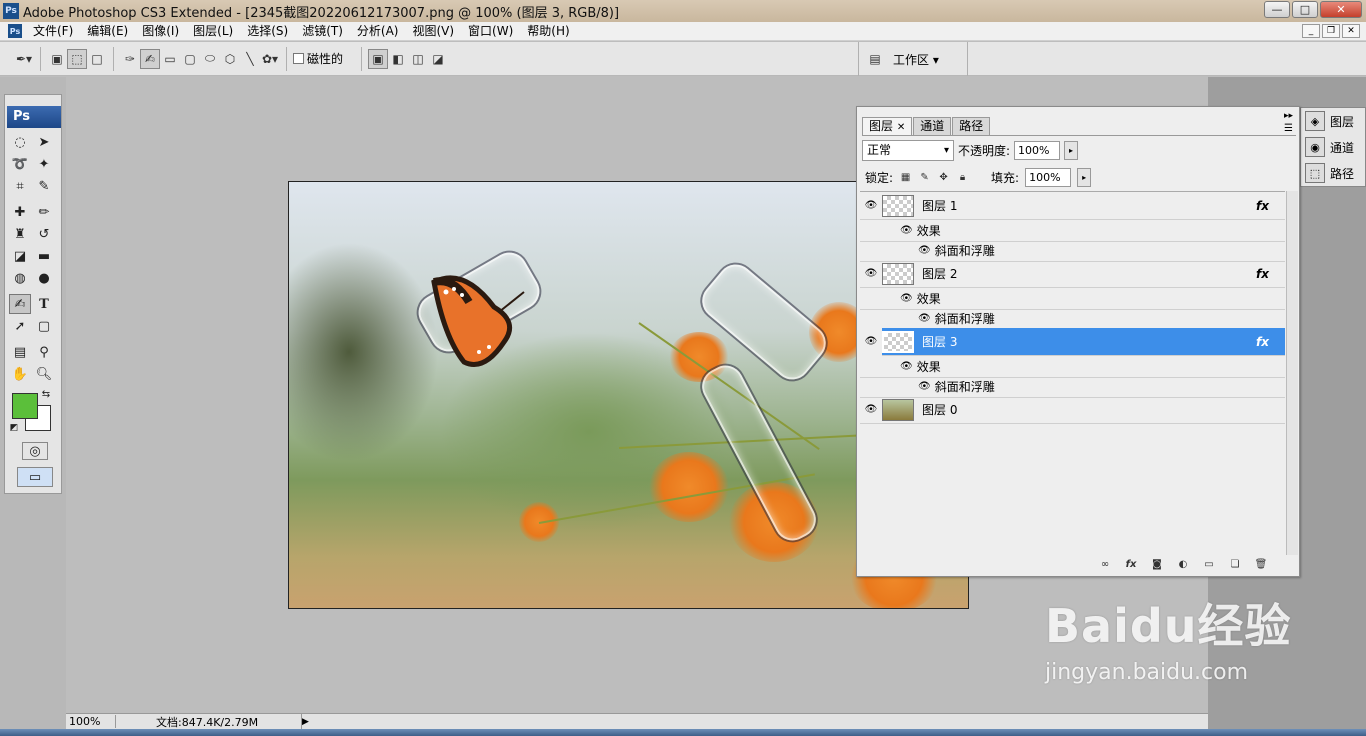  Describe the element at coordinates (1331, 31) in the screenshot. I see `doc-restore-button: ❐` at that location.